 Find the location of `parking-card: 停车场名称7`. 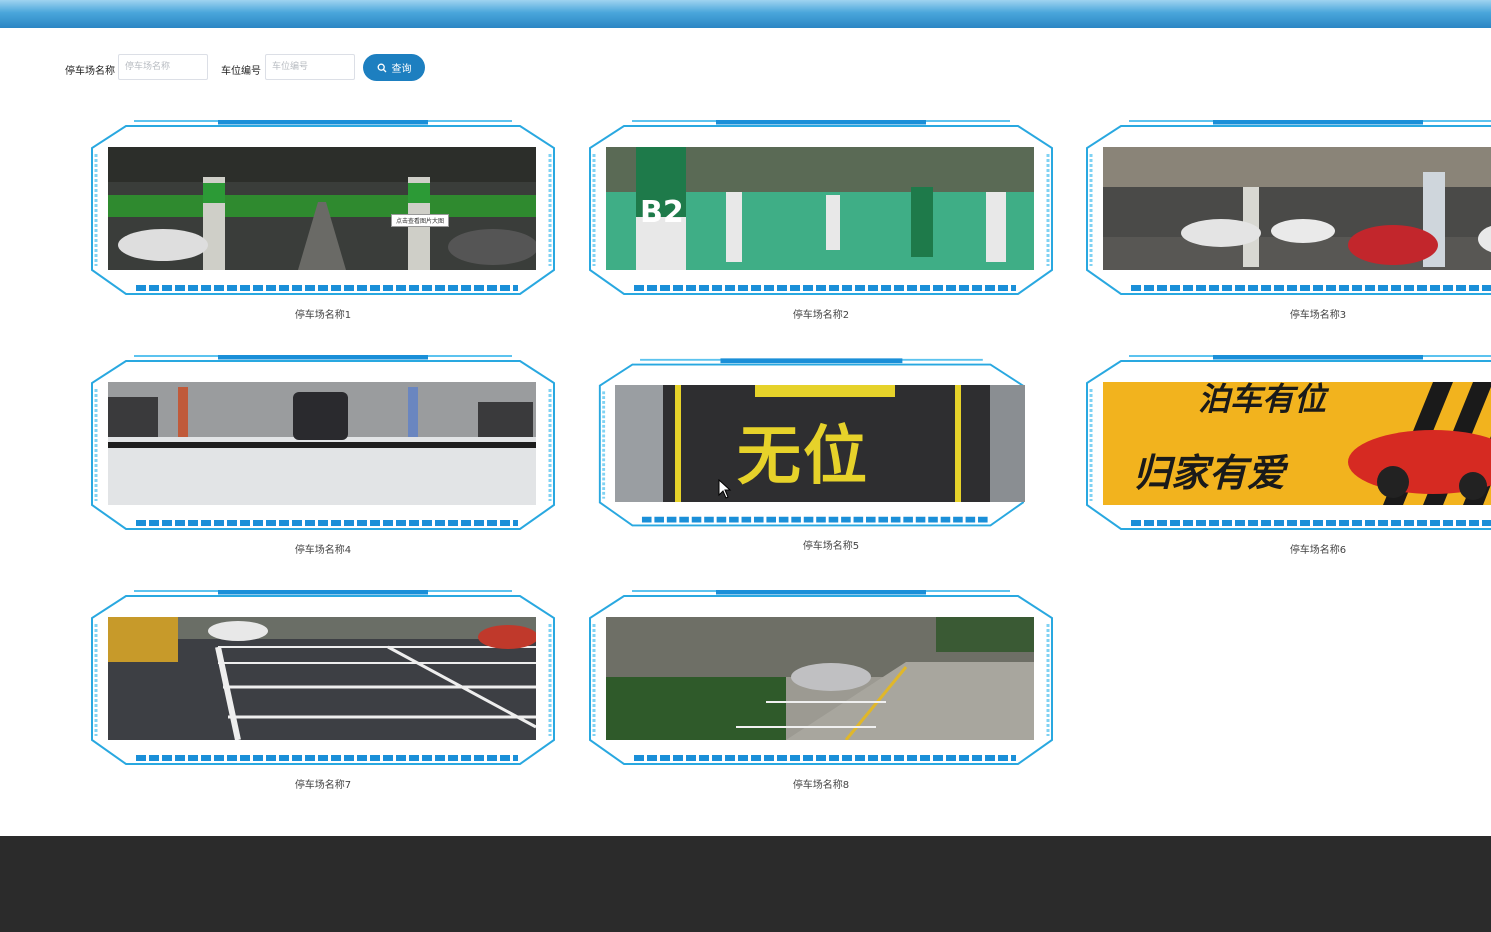

parking-card: 停车场名称7 is located at coordinates (323, 690).